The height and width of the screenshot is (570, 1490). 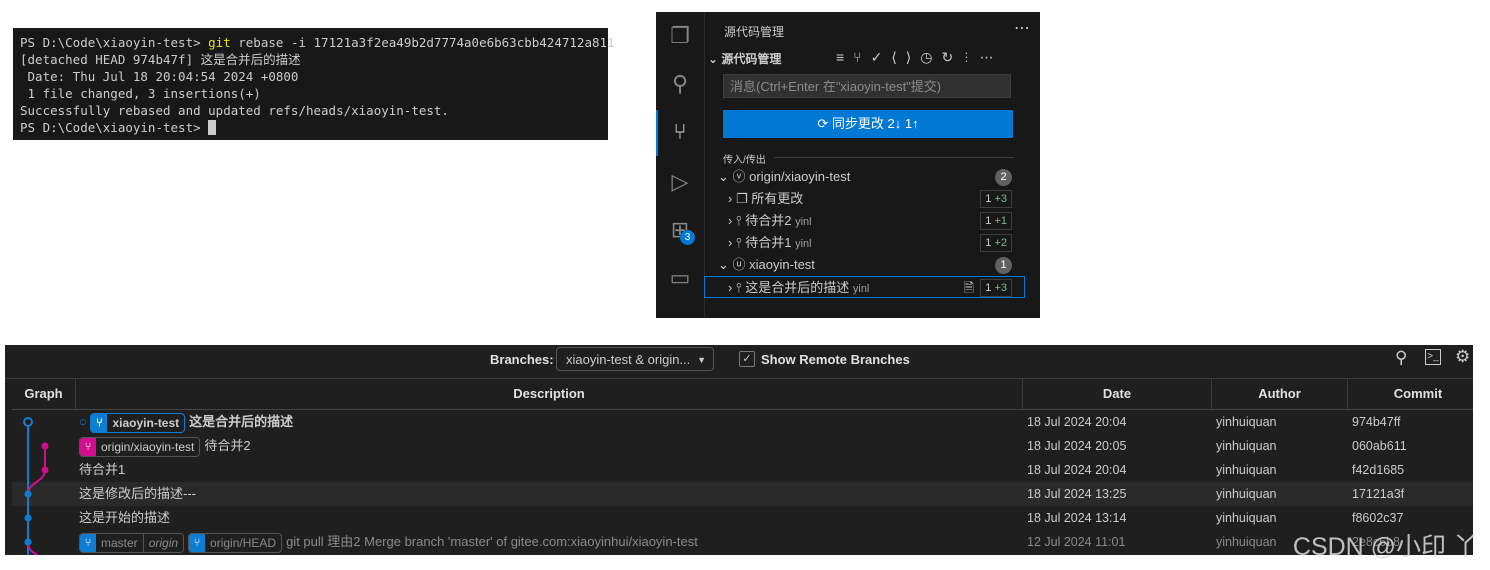 I want to click on divider, so click(x=894, y=157).